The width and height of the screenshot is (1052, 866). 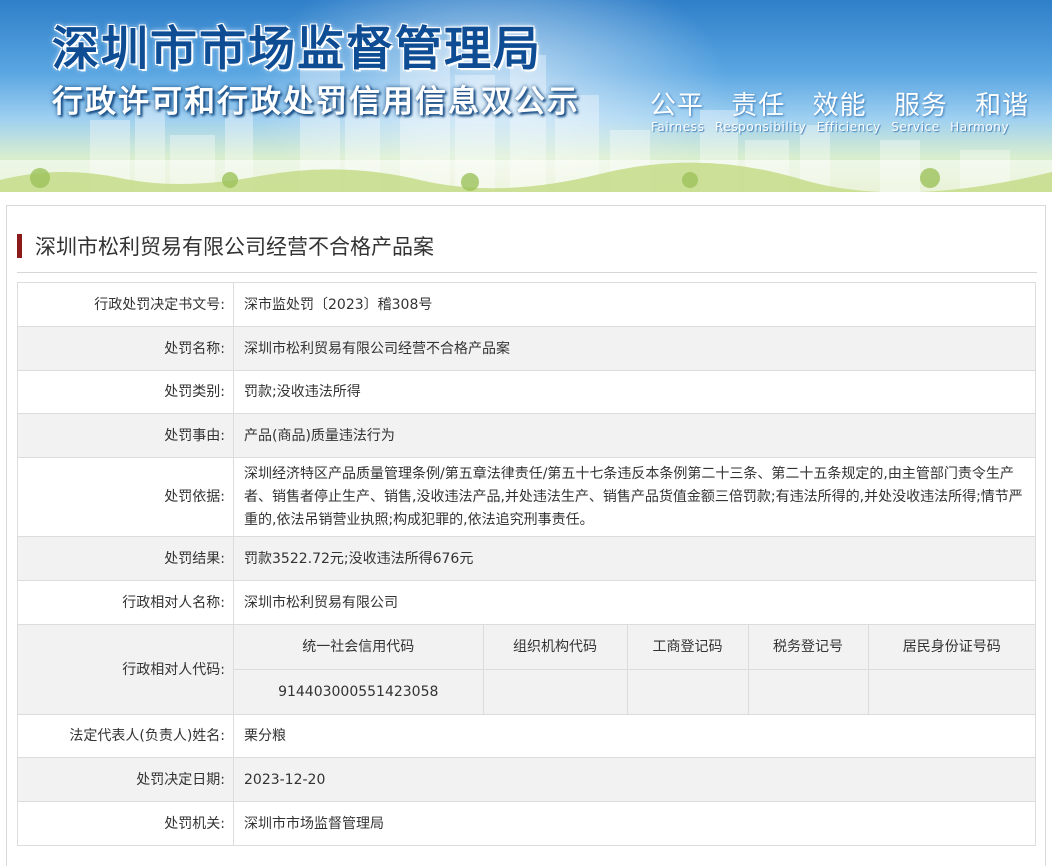 I want to click on row-label: 处罚名称:, so click(x=125, y=348).